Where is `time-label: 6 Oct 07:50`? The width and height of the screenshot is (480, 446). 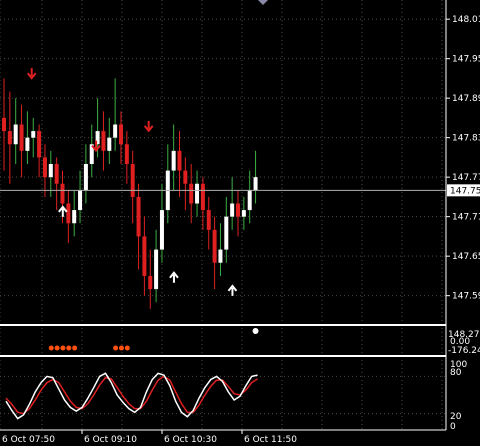 time-label: 6 Oct 07:50 is located at coordinates (28, 440).